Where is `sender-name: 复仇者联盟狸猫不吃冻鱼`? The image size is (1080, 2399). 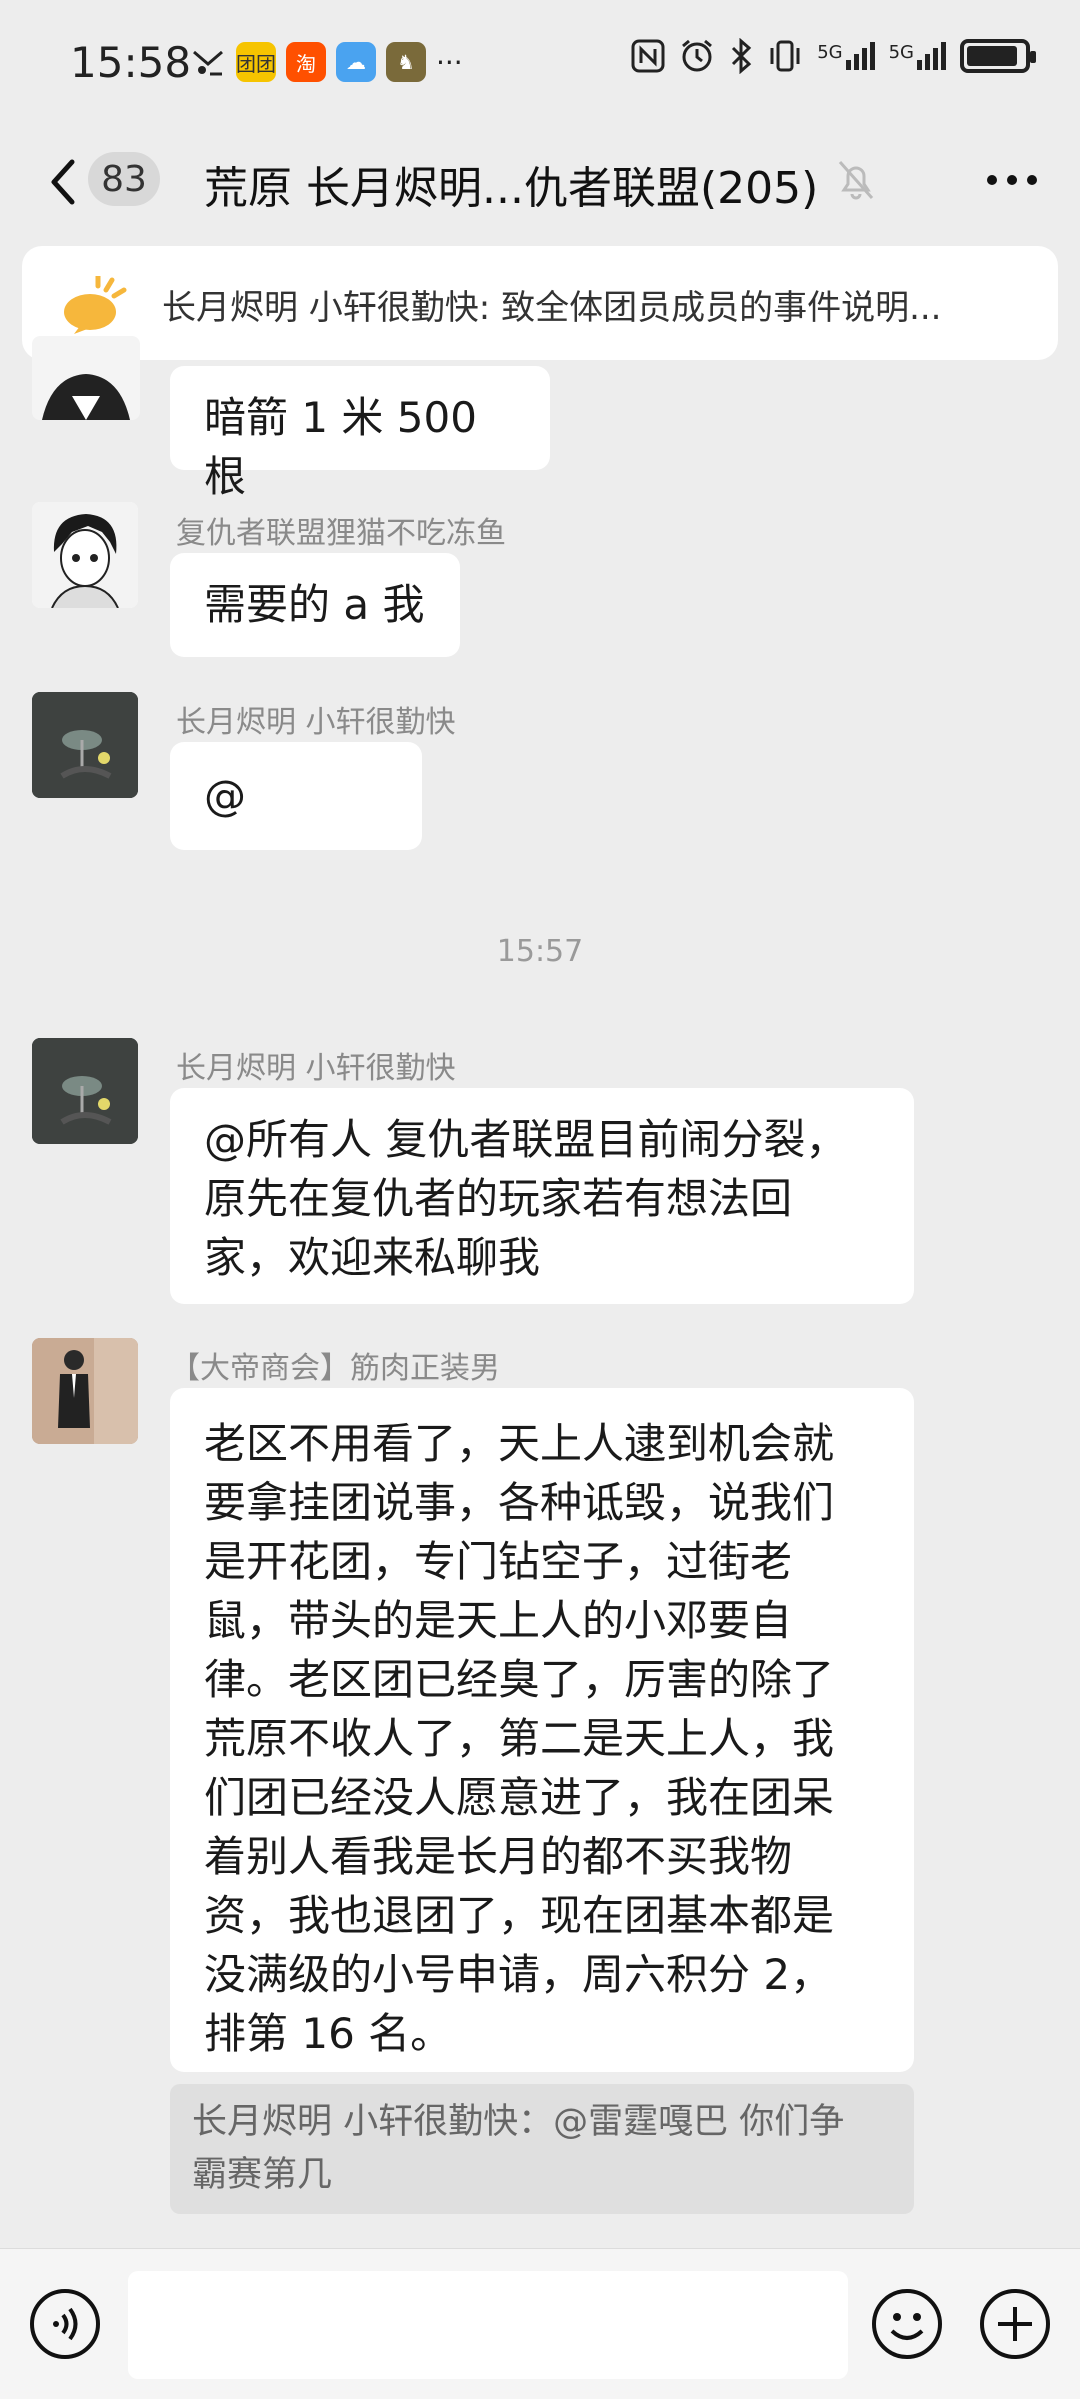 sender-name: 复仇者联盟狸猫不吃冻鱼 is located at coordinates (341, 533).